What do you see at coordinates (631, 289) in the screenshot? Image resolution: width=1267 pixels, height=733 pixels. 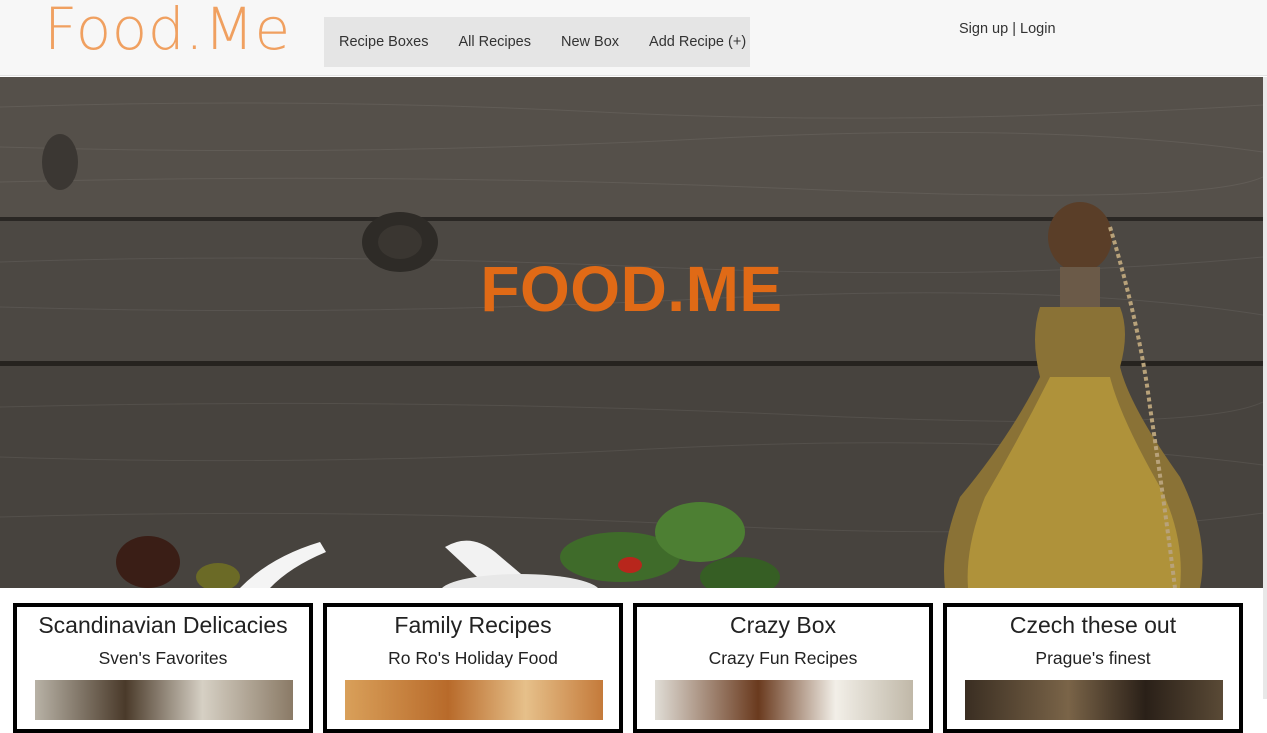 I see `hero-title: FOOD.ME` at bounding box center [631, 289].